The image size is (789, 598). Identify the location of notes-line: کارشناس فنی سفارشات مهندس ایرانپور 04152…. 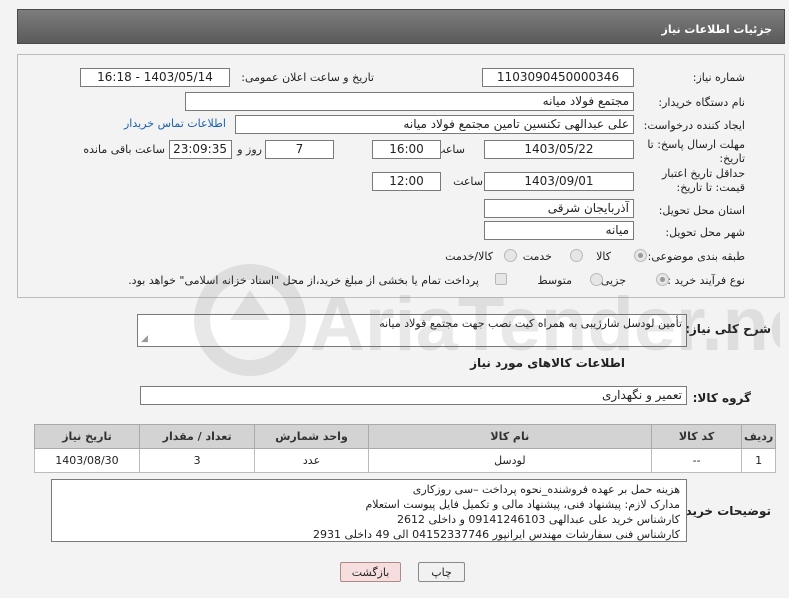
(496, 534).